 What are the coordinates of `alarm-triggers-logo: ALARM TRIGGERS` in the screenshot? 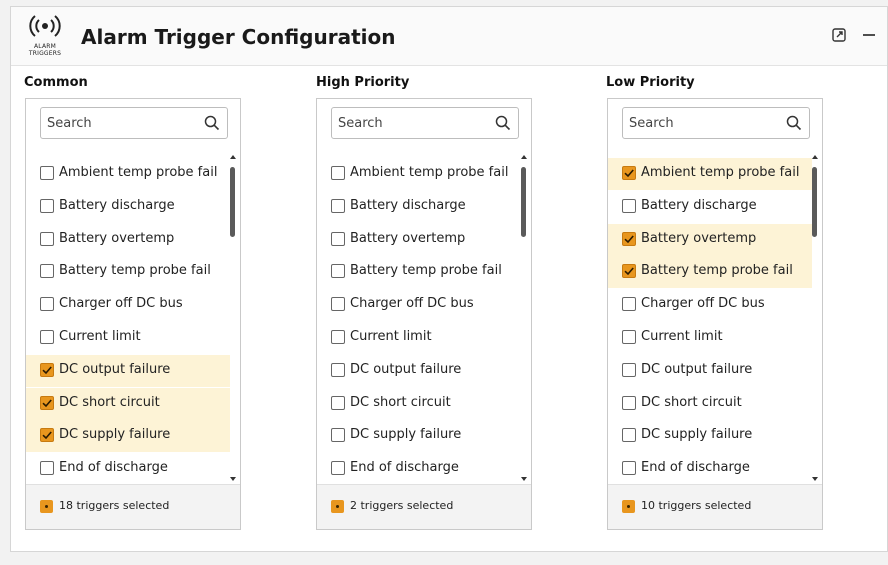 It's located at (45, 36).